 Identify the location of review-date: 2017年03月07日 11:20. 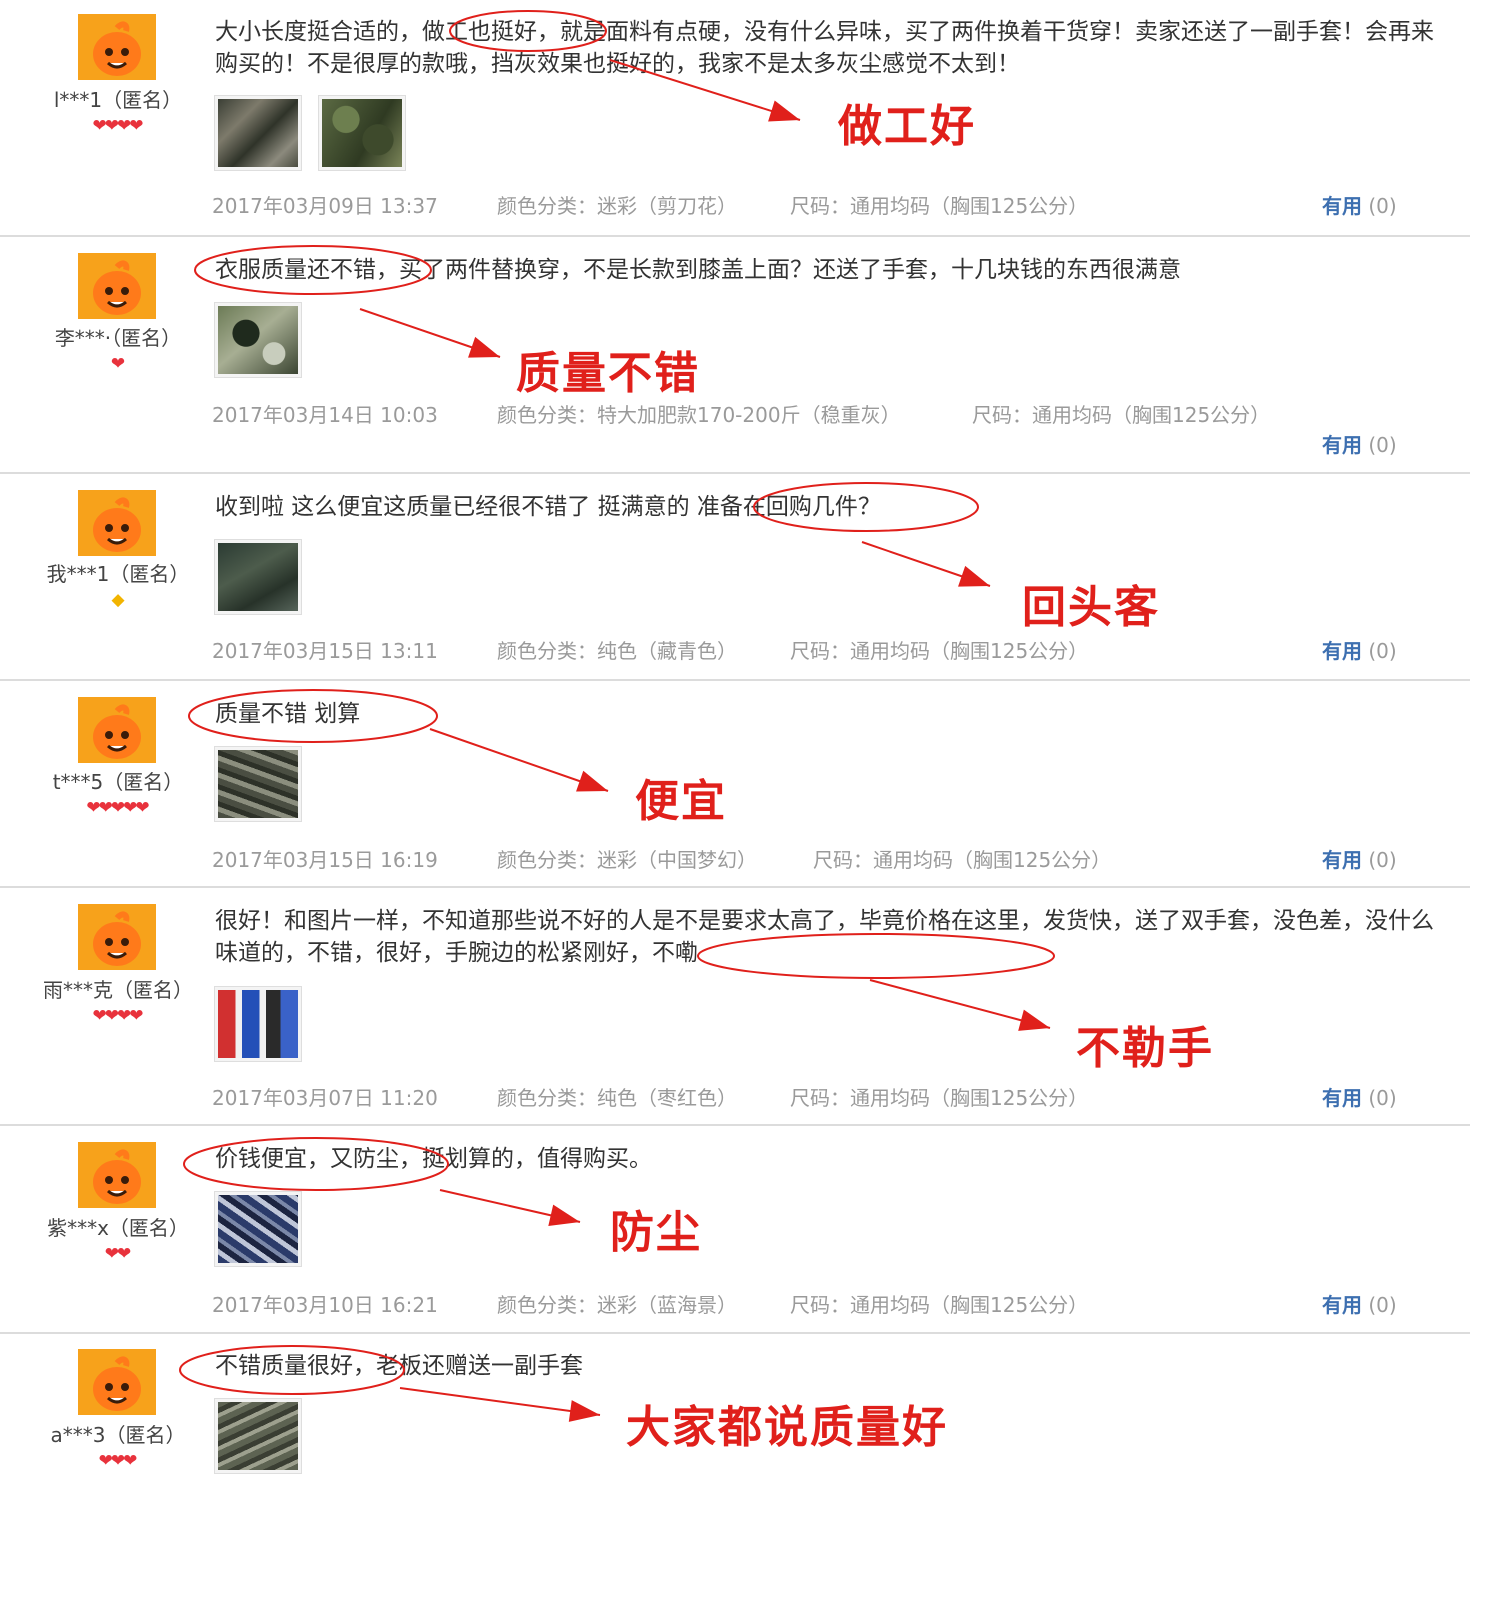
(325, 1098).